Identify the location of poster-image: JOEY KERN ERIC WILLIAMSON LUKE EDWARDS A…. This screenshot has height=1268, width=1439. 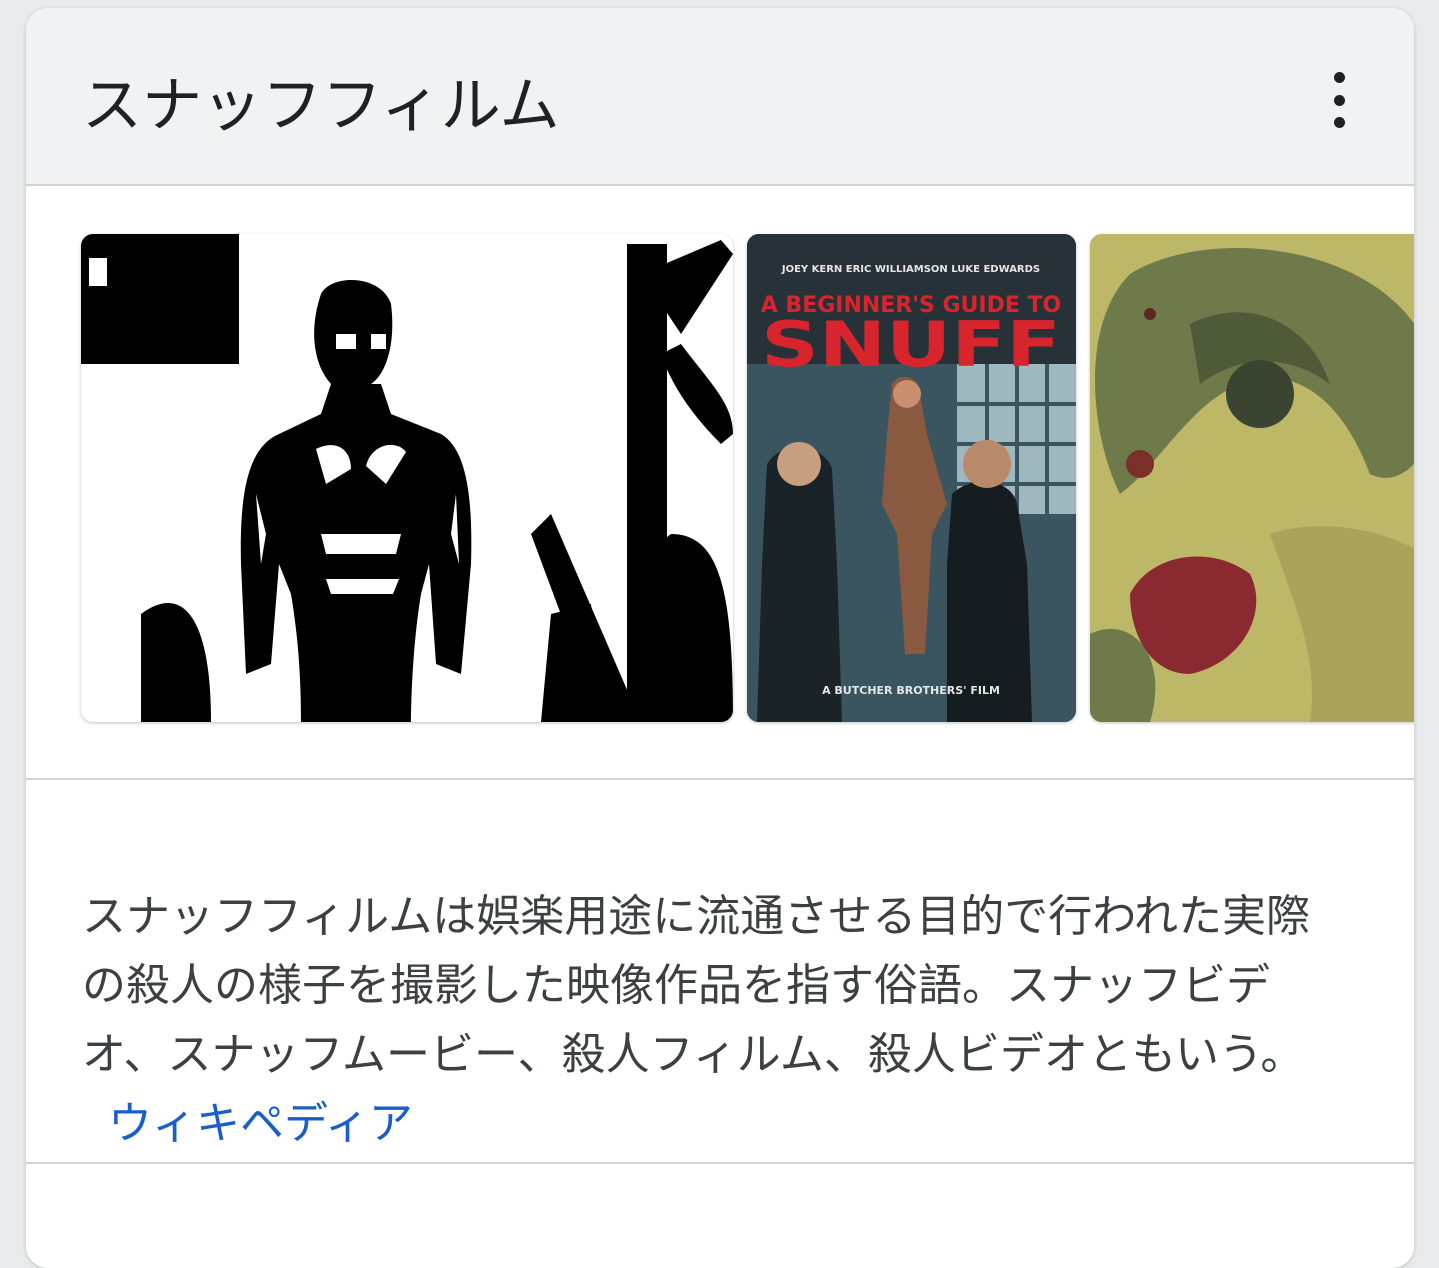
(911, 478).